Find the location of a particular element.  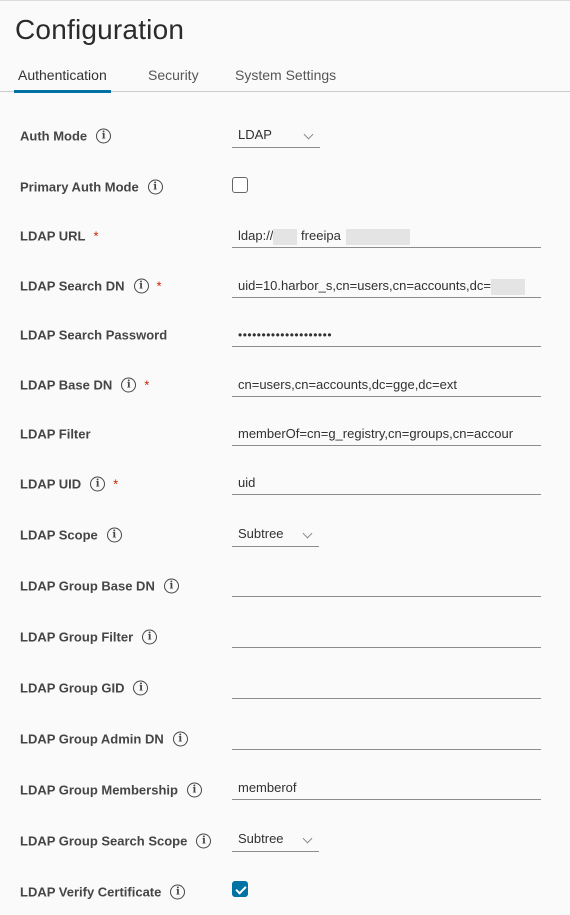

ldap-search-dn-label: LDAP Search DN is located at coordinates (72, 286).